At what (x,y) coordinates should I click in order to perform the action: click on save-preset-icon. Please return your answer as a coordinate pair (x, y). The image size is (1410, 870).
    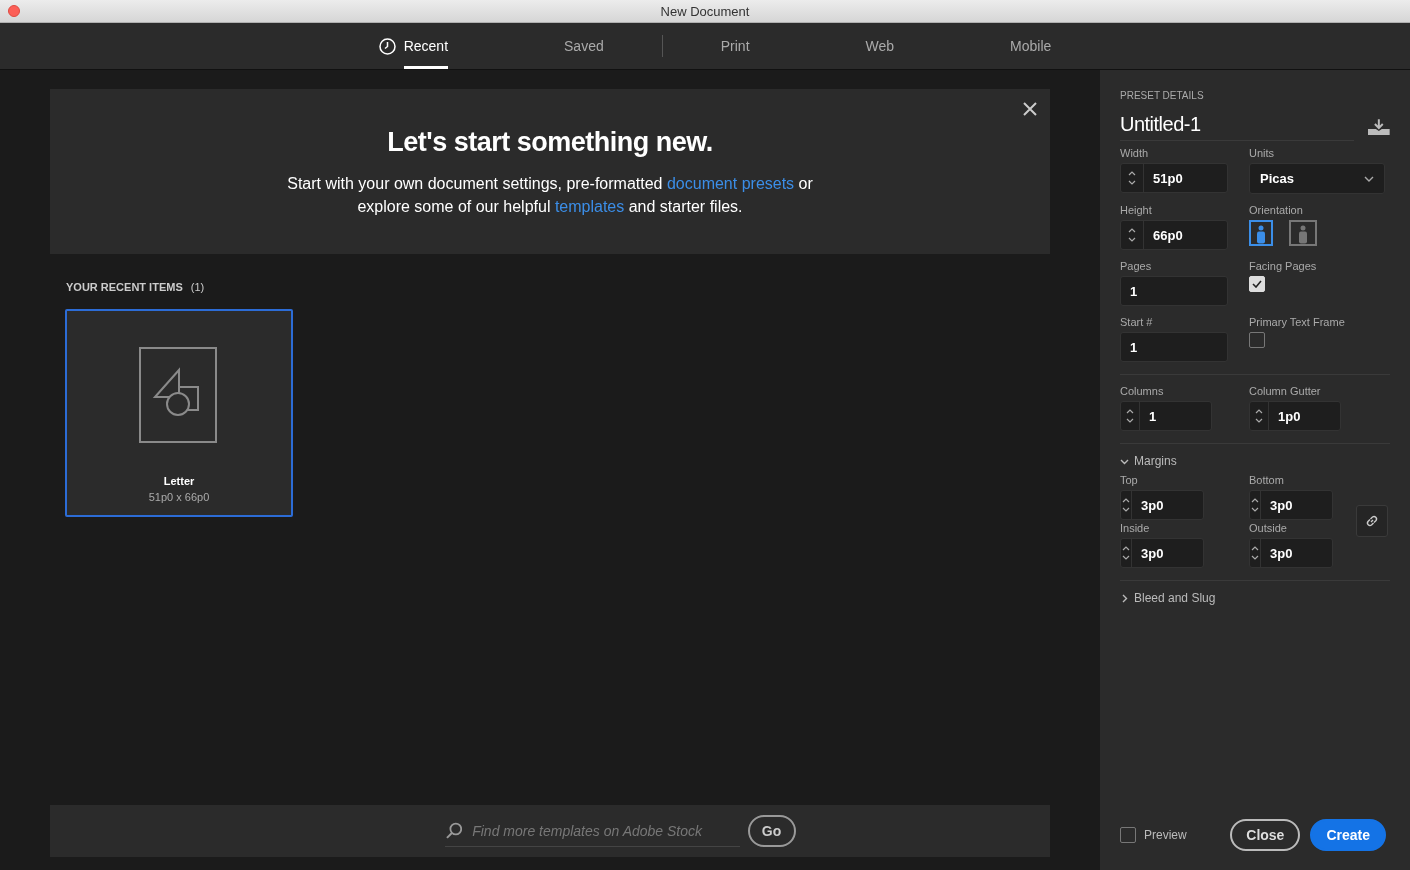
    Looking at the image, I should click on (1379, 127).